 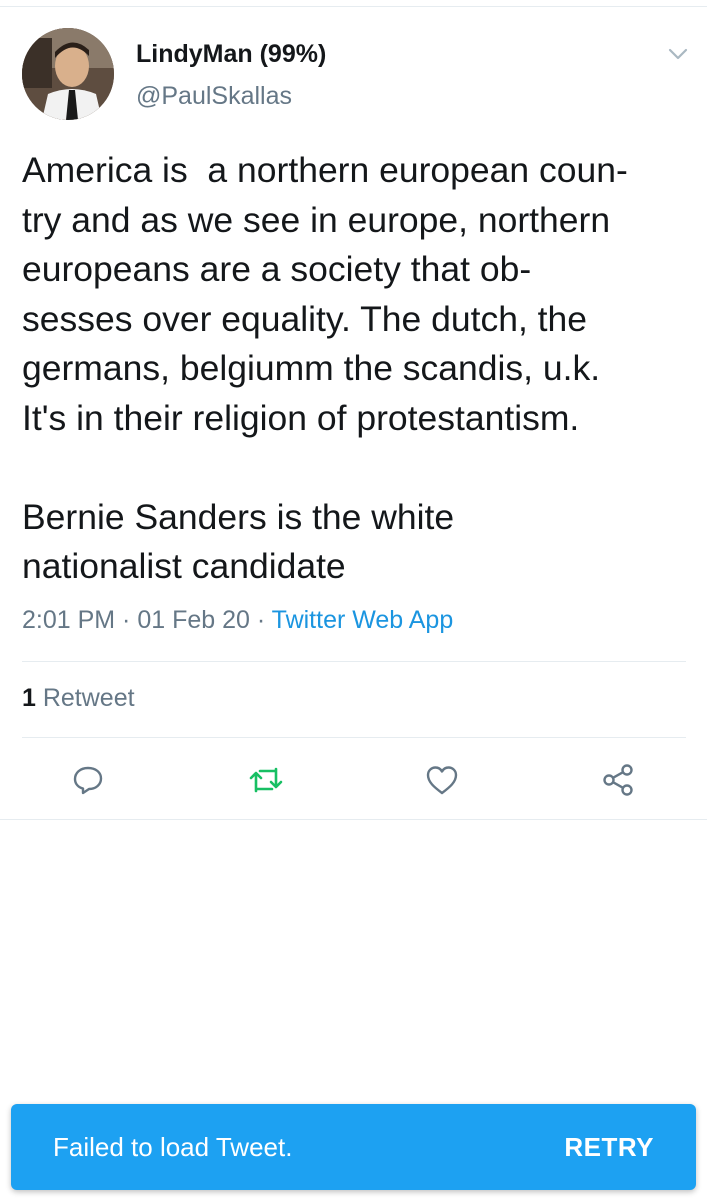 I want to click on avatar-photo, so click(x=68, y=74).